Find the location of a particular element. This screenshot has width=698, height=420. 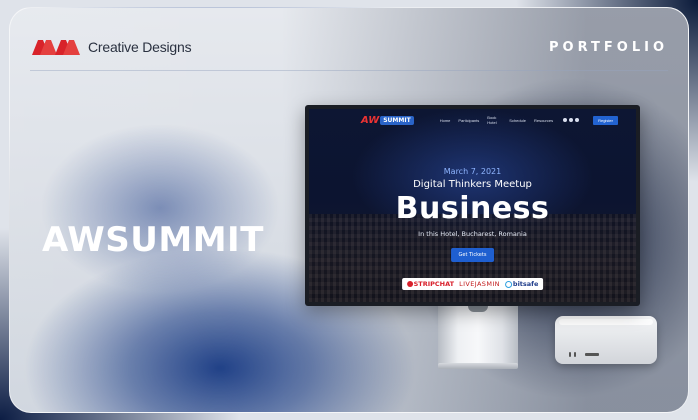

sponsor-strip: STRIPCHAT LIVEJASMIN bitsafe is located at coordinates (472, 284).